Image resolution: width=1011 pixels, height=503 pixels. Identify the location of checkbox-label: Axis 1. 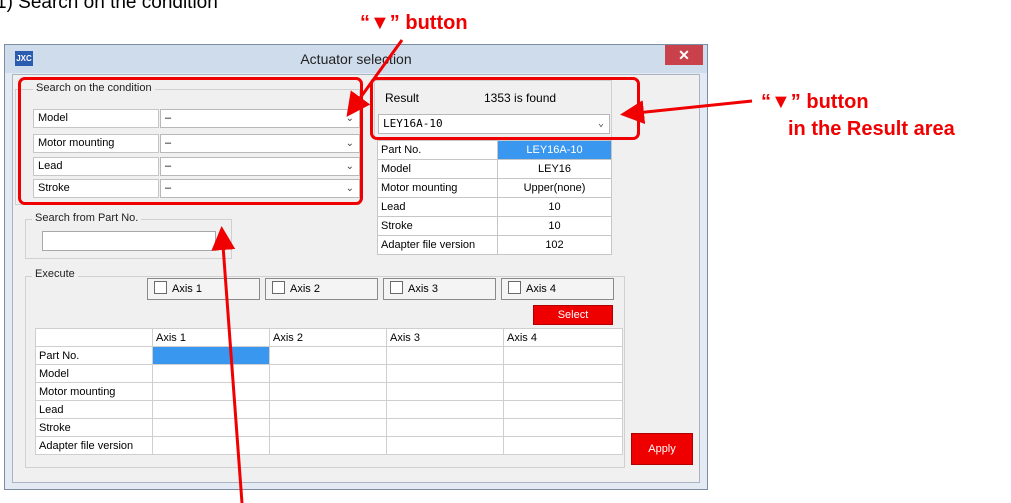
(187, 289).